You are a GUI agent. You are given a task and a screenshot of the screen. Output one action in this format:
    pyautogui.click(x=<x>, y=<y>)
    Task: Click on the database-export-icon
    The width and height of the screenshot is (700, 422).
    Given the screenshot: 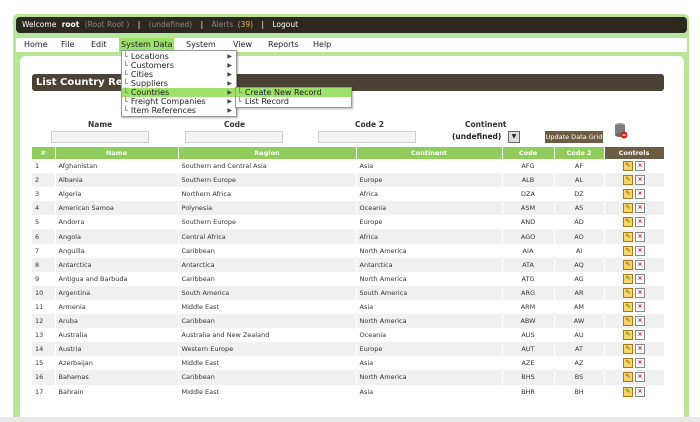 What is the action you would take?
    pyautogui.click(x=621, y=131)
    